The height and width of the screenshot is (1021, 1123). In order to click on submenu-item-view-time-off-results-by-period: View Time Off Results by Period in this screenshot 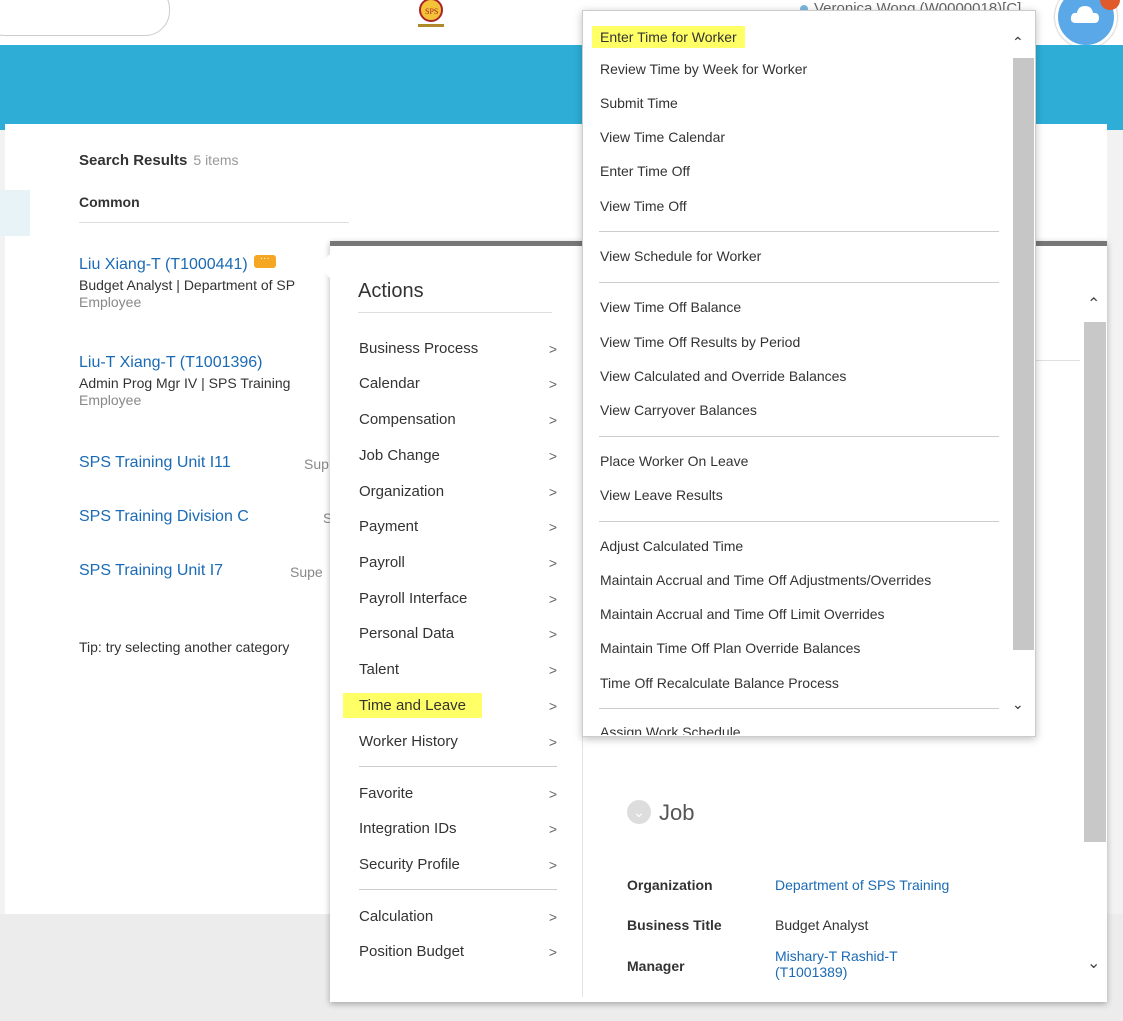, I will do `click(700, 342)`.